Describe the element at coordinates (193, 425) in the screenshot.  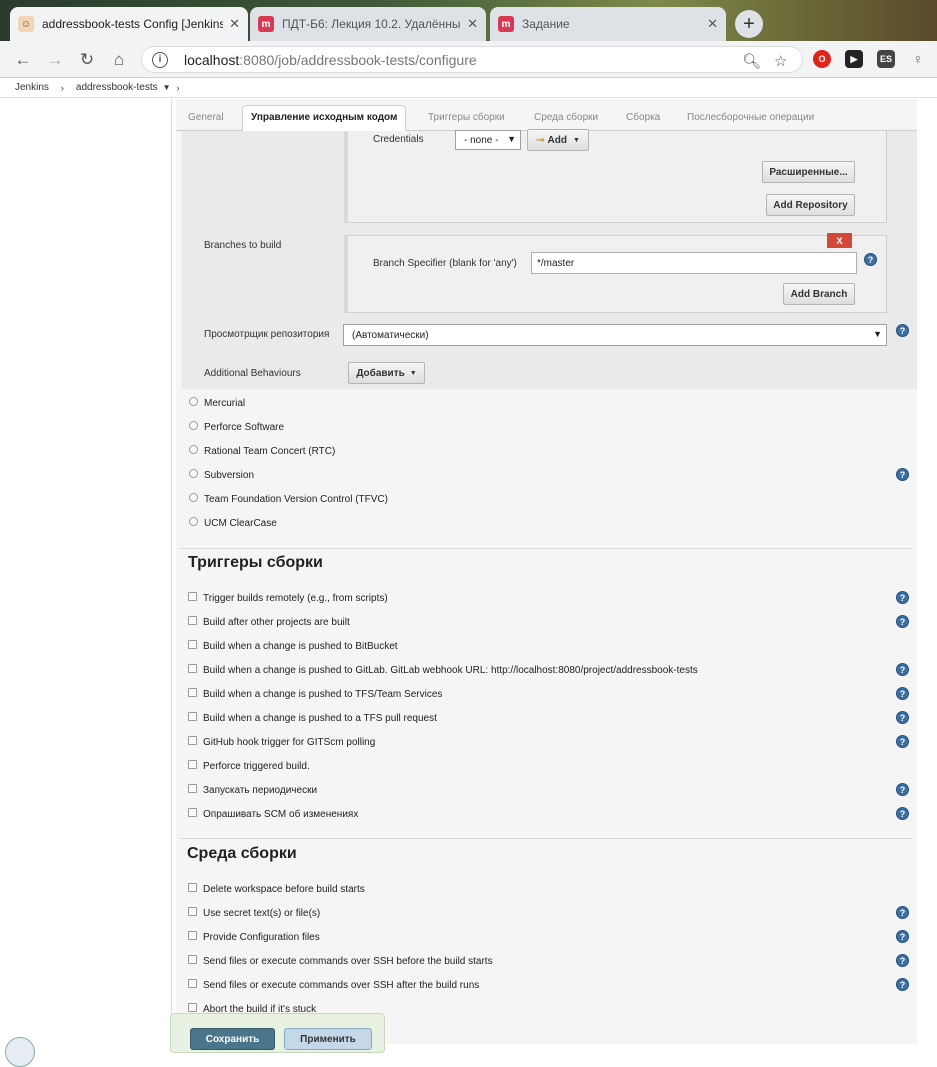
I see `scm-radio-perforce` at that location.